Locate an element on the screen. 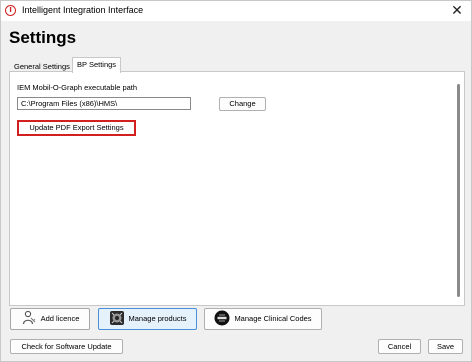 The image size is (472, 362). add-licence-button: Add licence is located at coordinates (50, 319).